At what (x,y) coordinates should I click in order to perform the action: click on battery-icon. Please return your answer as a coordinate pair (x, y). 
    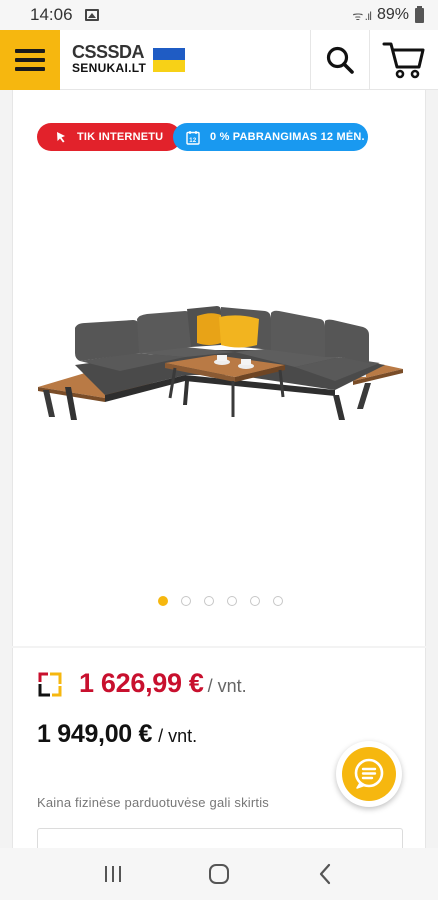
    Looking at the image, I should click on (419, 14).